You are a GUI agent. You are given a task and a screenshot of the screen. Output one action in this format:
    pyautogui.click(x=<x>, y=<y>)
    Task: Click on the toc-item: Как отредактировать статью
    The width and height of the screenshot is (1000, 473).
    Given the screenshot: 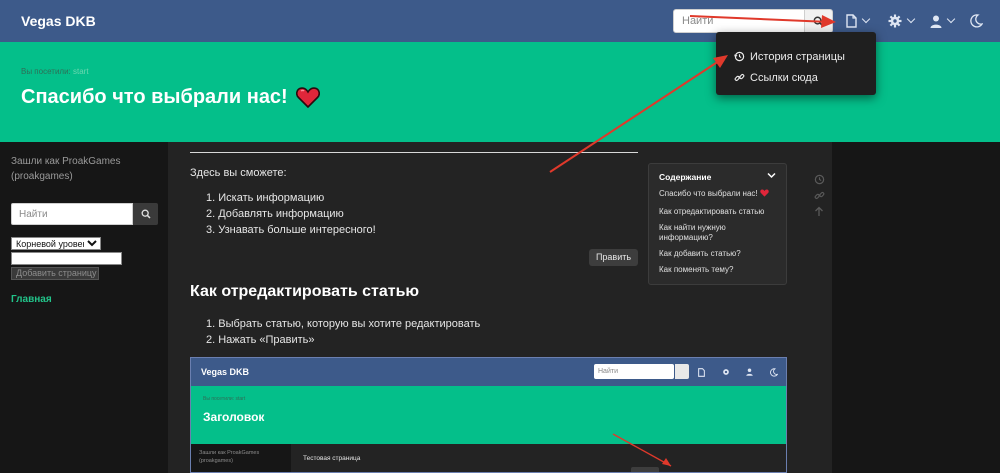 What is the action you would take?
    pyautogui.click(x=720, y=212)
    